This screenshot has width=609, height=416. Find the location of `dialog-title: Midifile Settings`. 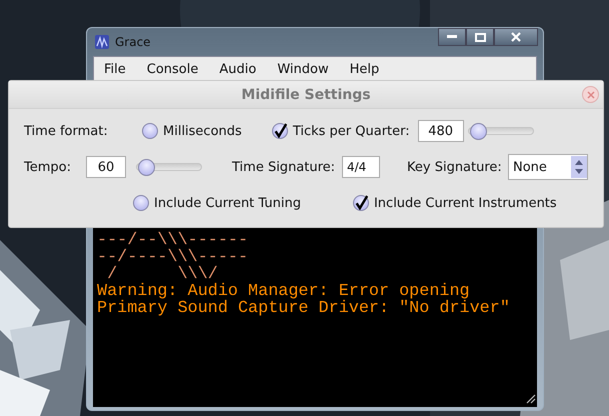

dialog-title: Midifile Settings is located at coordinates (306, 94).